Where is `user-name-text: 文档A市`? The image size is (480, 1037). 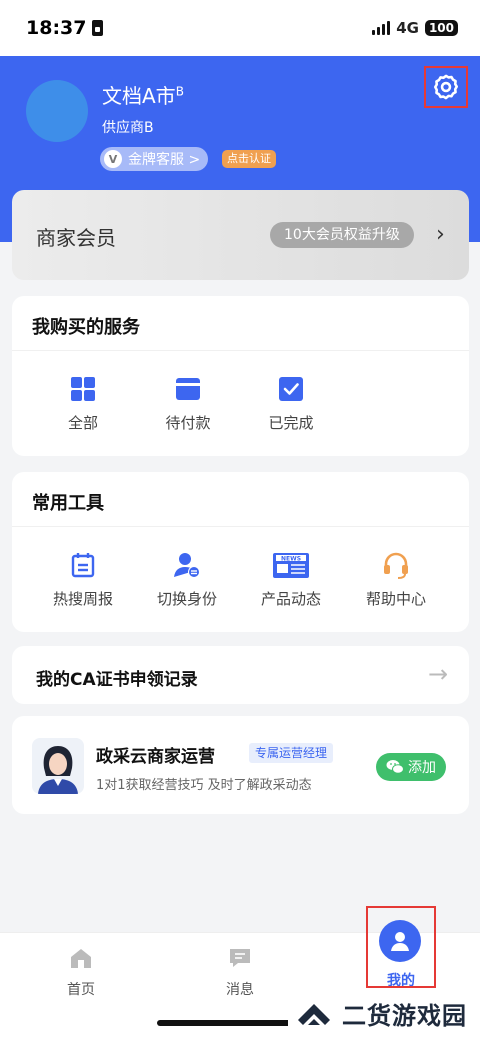
user-name-text: 文档A市 is located at coordinates (139, 96).